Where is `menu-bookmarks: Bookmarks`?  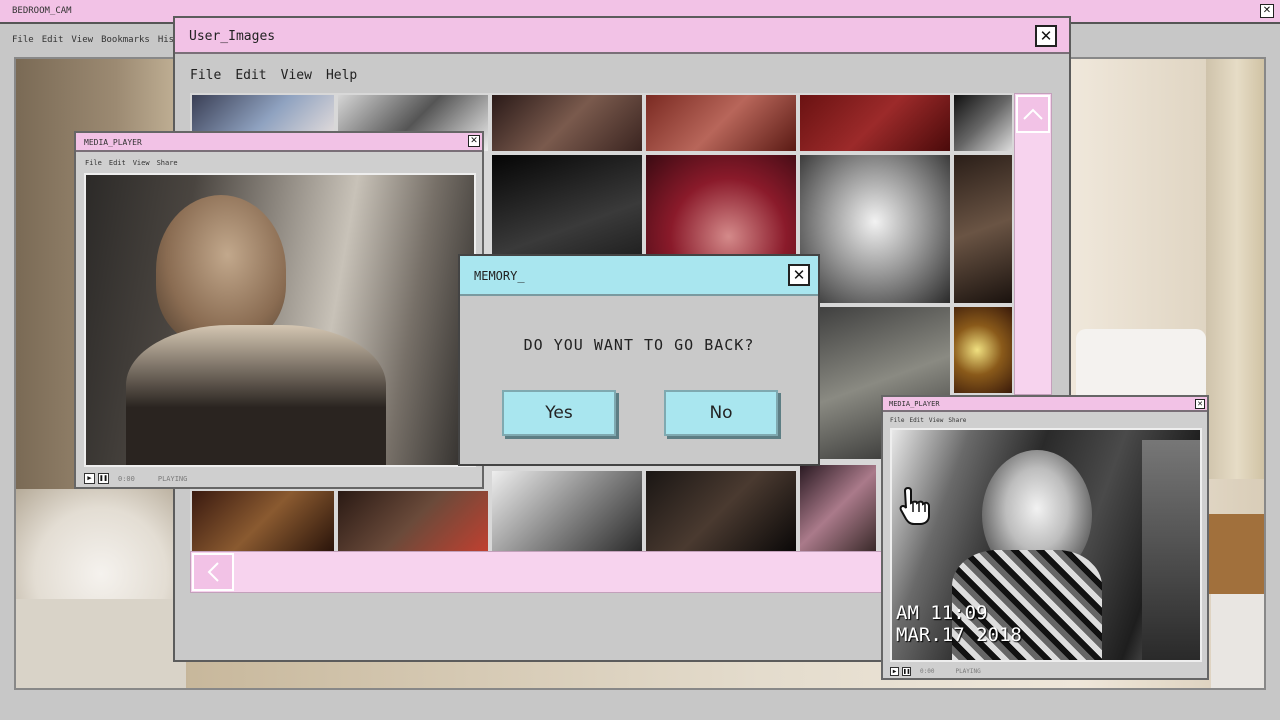 menu-bookmarks: Bookmarks is located at coordinates (125, 40).